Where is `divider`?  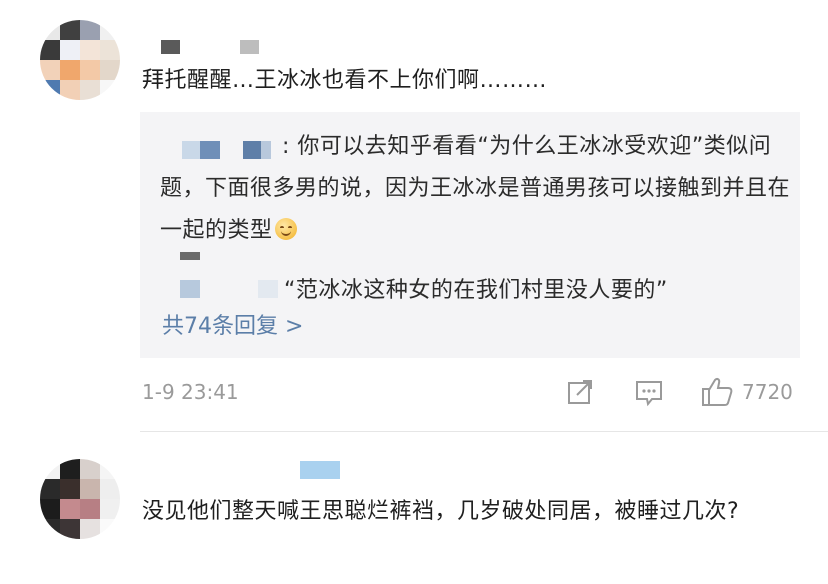
divider is located at coordinates (484, 431).